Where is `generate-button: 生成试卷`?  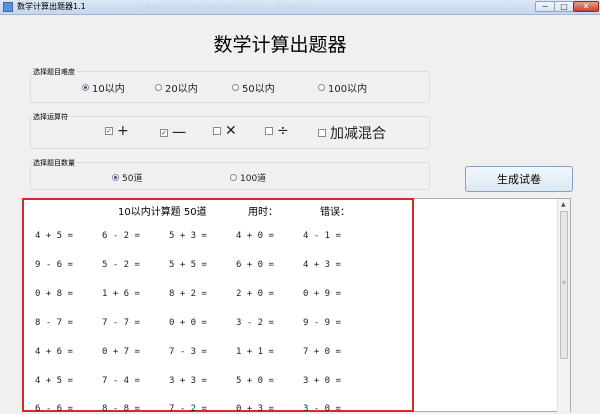
generate-button: 生成试卷 is located at coordinates (519, 179).